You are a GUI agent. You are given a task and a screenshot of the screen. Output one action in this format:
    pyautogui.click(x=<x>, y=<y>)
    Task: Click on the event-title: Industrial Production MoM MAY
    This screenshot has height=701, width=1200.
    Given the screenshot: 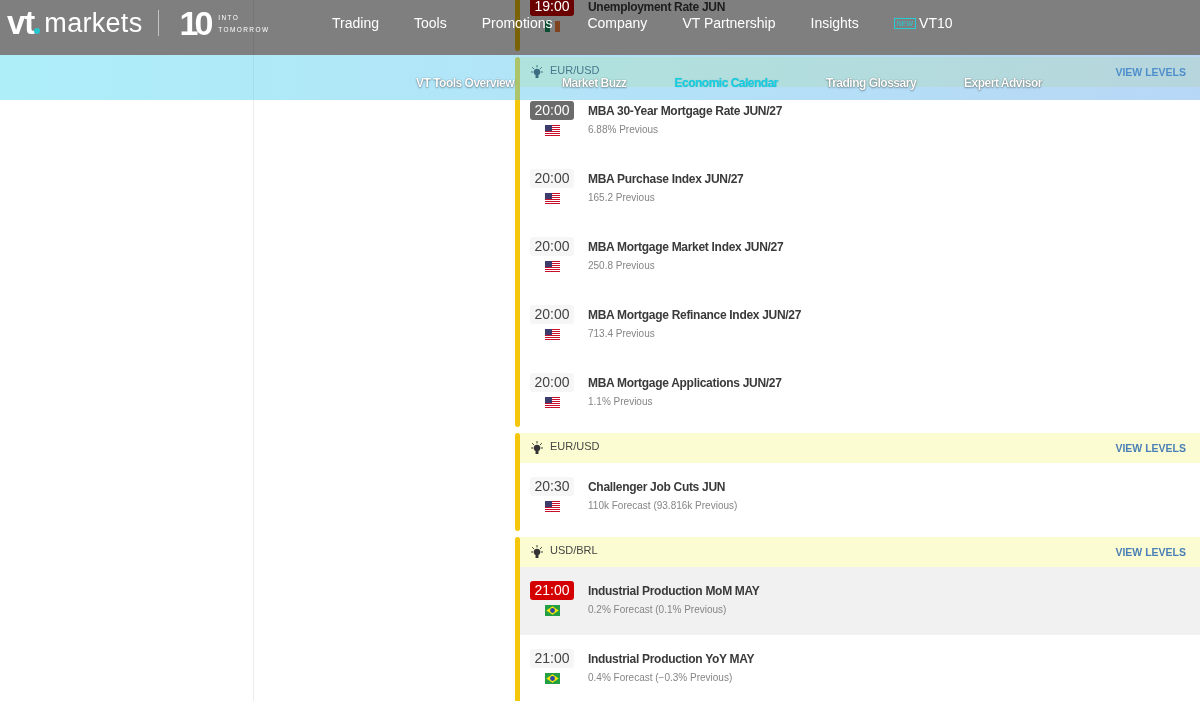 What is the action you would take?
    pyautogui.click(x=674, y=591)
    